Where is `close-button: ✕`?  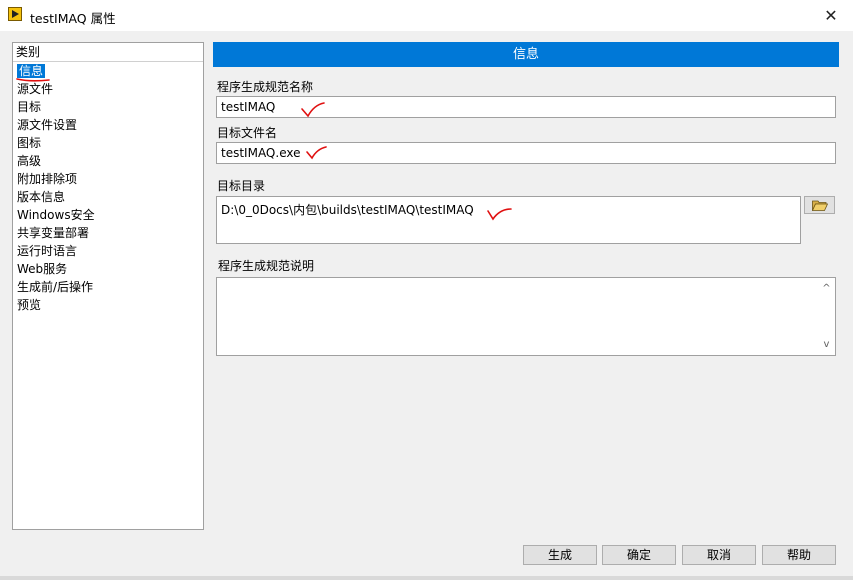
close-button: ✕ is located at coordinates (831, 15).